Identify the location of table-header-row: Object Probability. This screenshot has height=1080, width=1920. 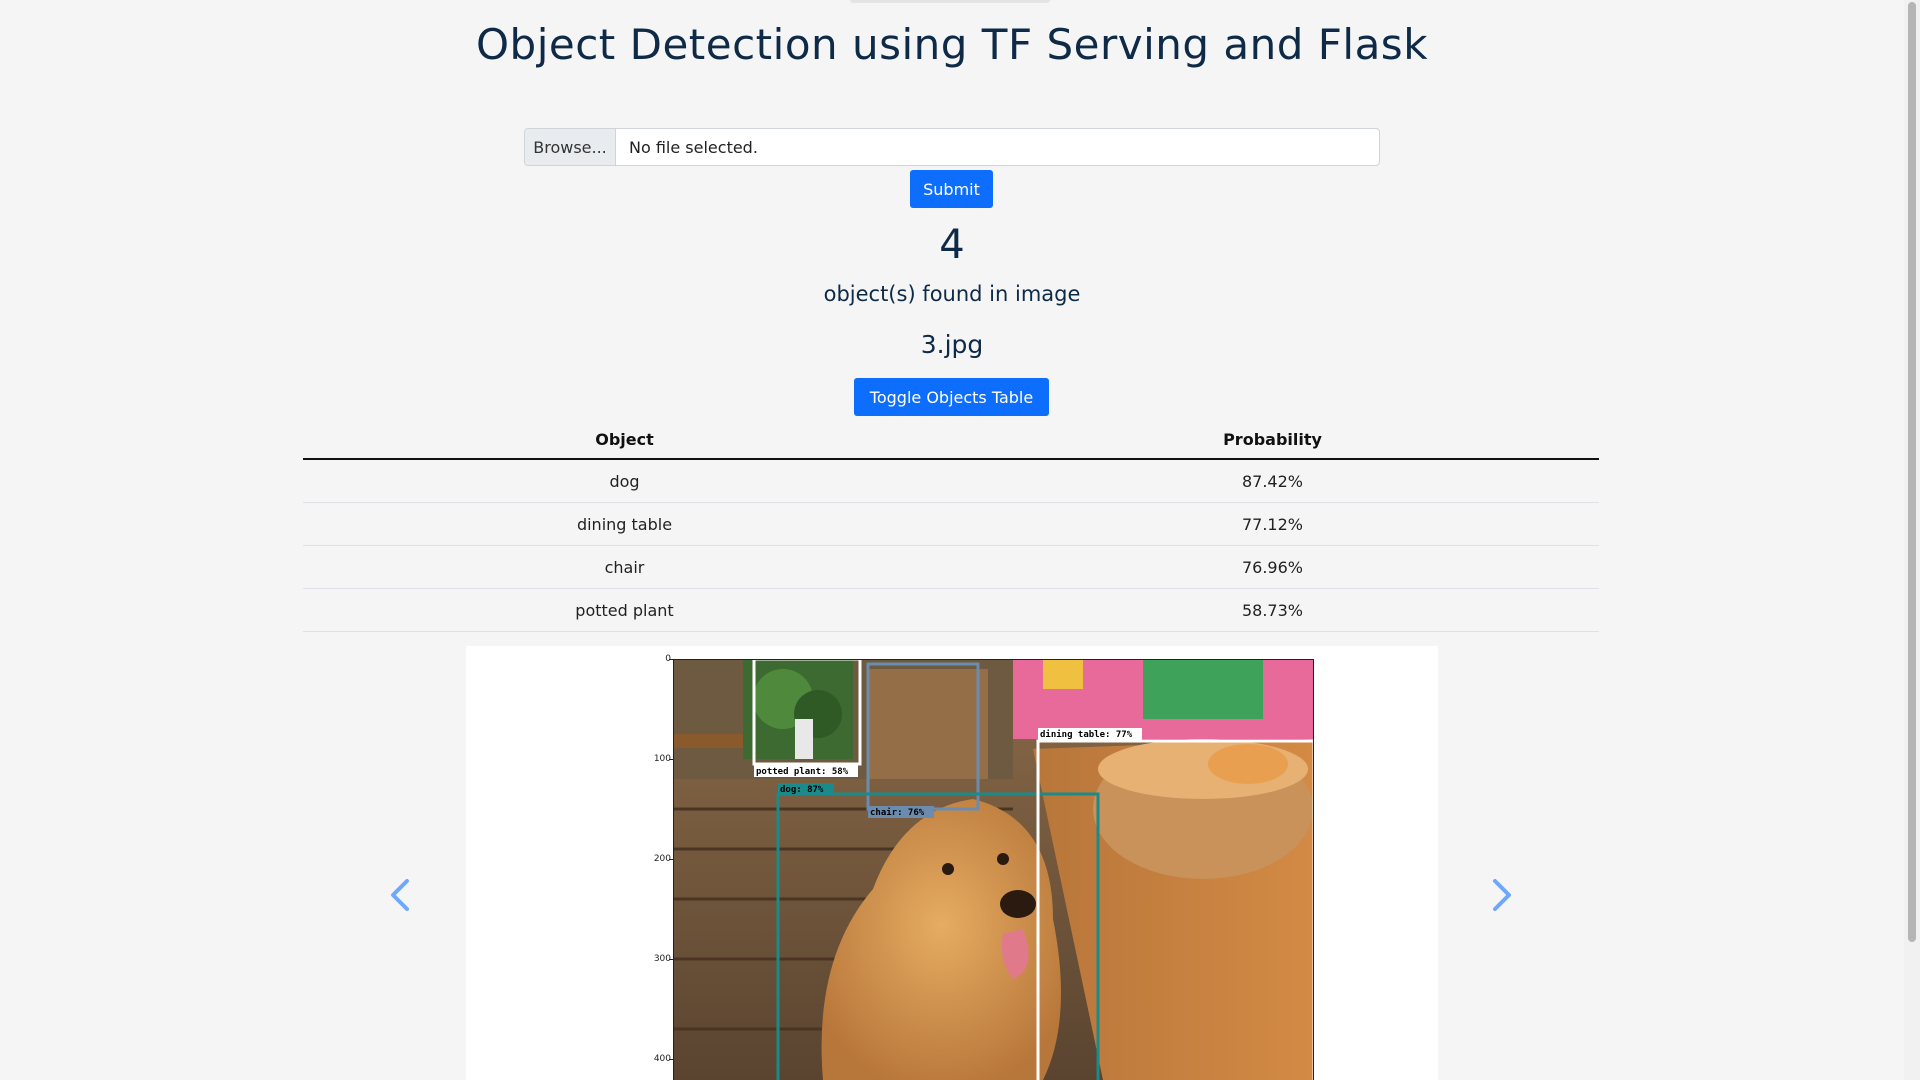
(951, 440).